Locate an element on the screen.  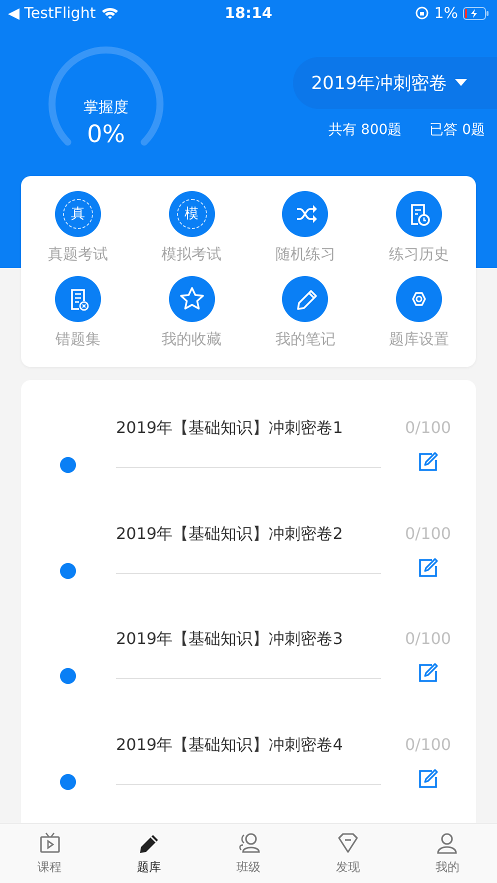
feature-button: 错题集 is located at coordinates (78, 312).